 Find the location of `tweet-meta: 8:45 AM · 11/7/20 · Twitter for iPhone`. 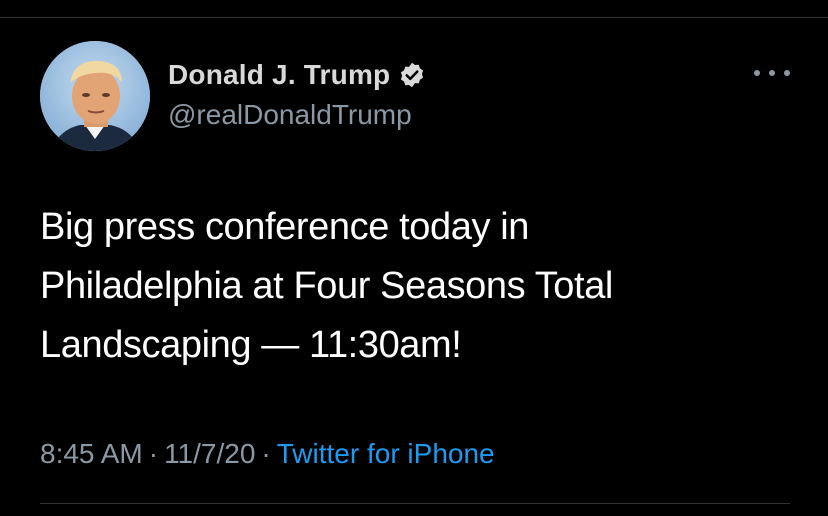

tweet-meta: 8:45 AM · 11/7/20 · Twitter for iPhone is located at coordinates (267, 454).